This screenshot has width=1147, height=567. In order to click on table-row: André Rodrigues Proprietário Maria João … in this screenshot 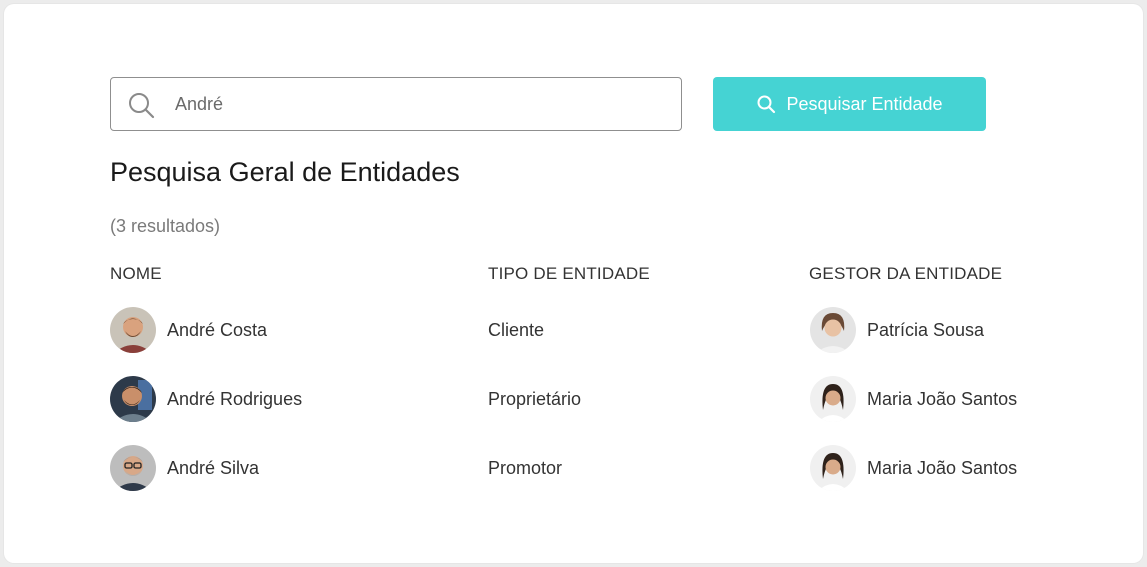, I will do `click(573, 399)`.